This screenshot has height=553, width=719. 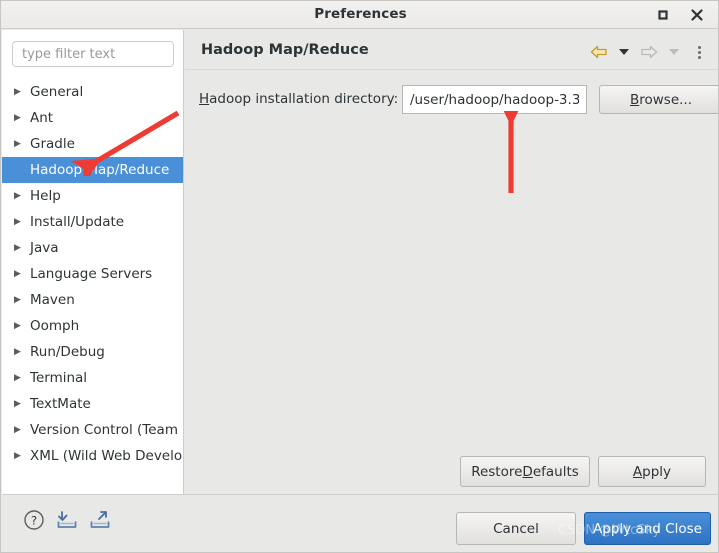 I want to click on sidebar-item-label: General, so click(x=57, y=92).